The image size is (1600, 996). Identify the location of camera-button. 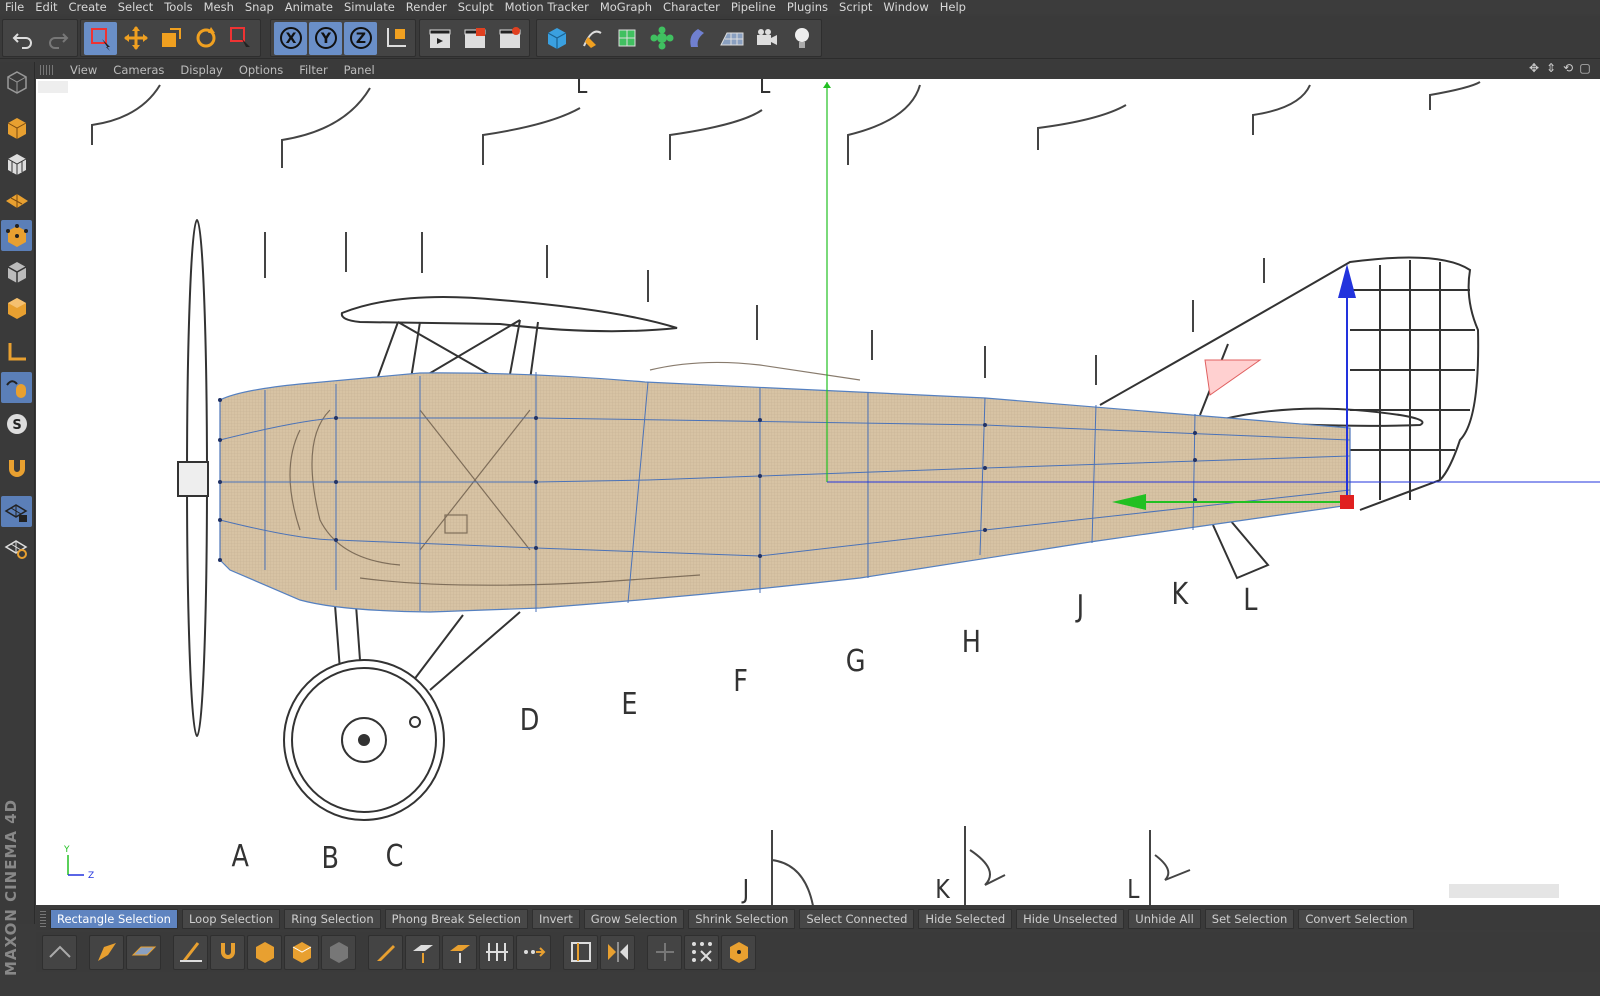
(766, 38).